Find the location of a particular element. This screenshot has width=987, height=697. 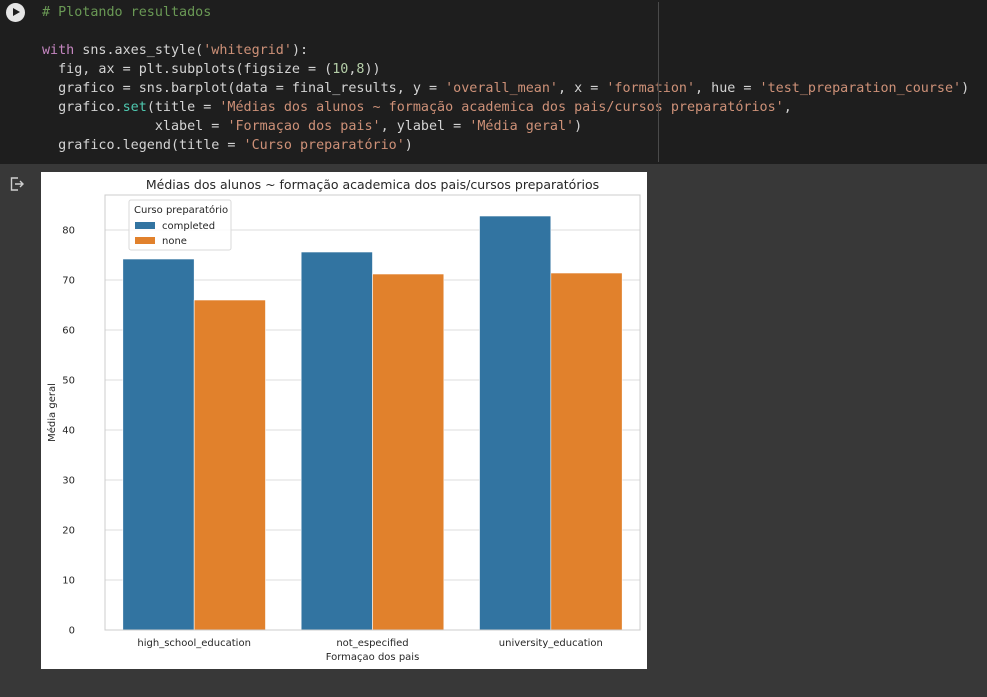

legend: Curso preparatório completed none is located at coordinates (180, 225).